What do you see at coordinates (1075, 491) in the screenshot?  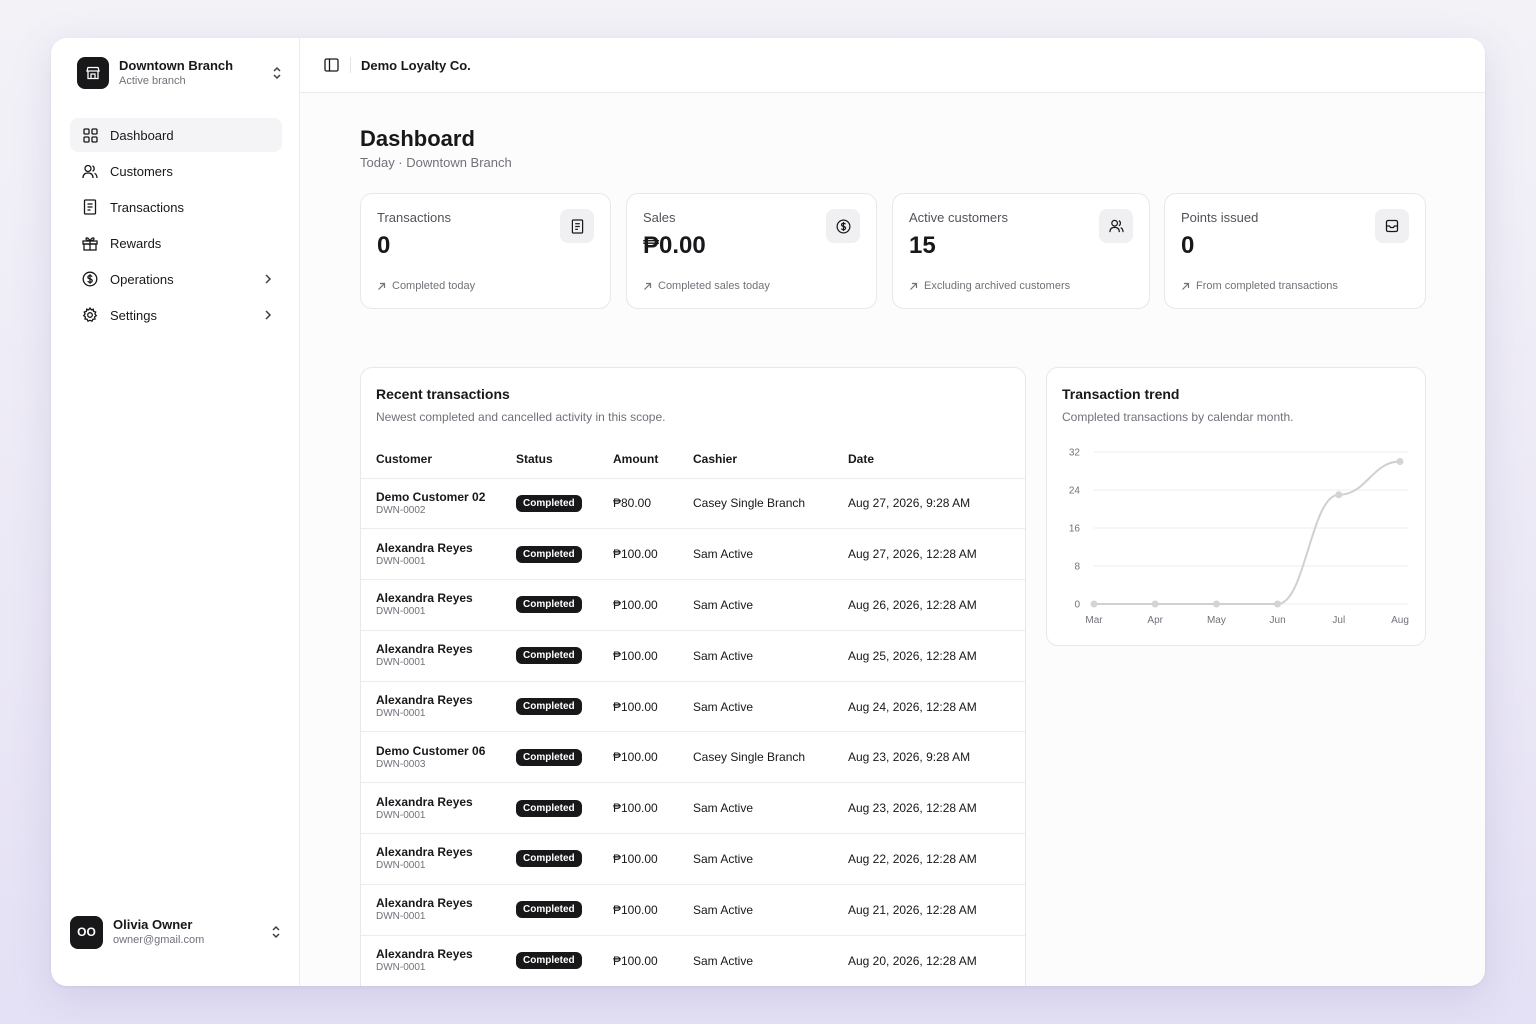 I see `y-tick-label: 24` at bounding box center [1075, 491].